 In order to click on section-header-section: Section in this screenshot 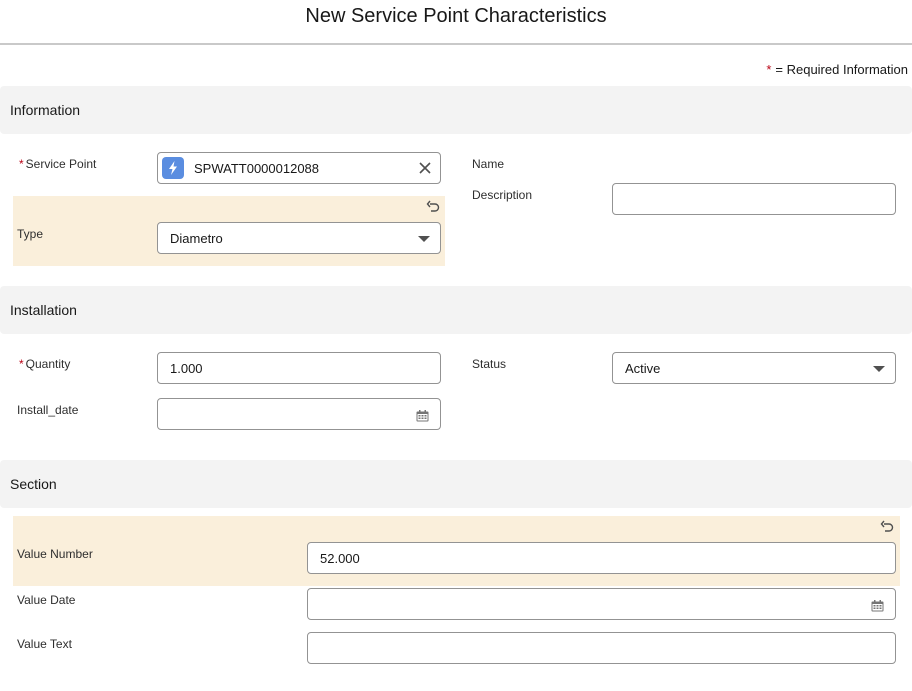, I will do `click(456, 484)`.